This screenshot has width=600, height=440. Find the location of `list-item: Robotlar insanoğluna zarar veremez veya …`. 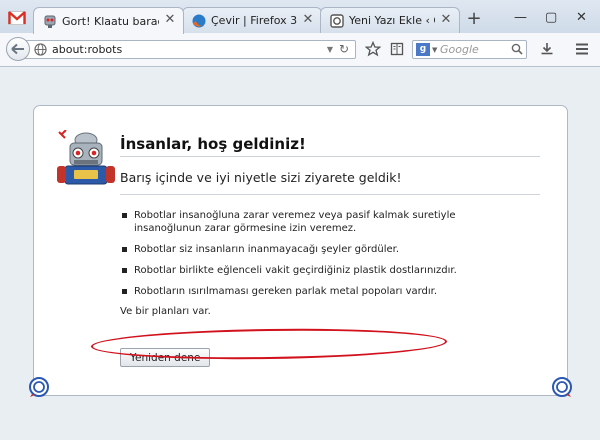

list-item: Robotlar insanoğluna zarar veremez veya … is located at coordinates (320, 222).